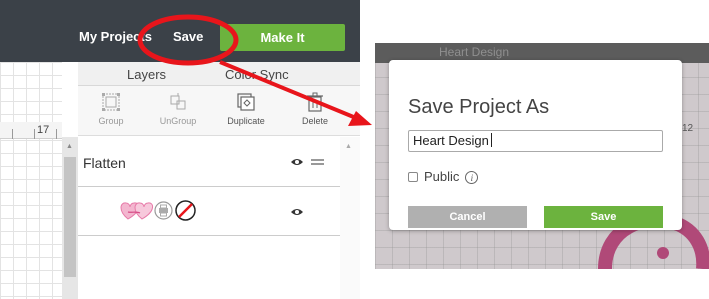  Describe the element at coordinates (246, 102) in the screenshot. I see `duplicate-icon` at that location.